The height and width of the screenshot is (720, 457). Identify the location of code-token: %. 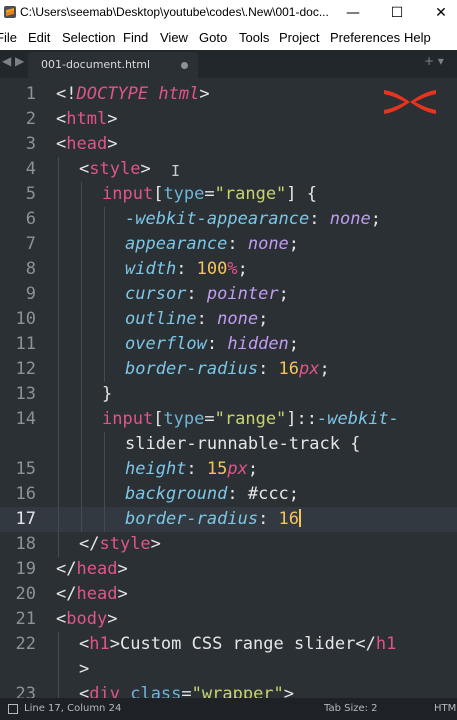
(232, 269).